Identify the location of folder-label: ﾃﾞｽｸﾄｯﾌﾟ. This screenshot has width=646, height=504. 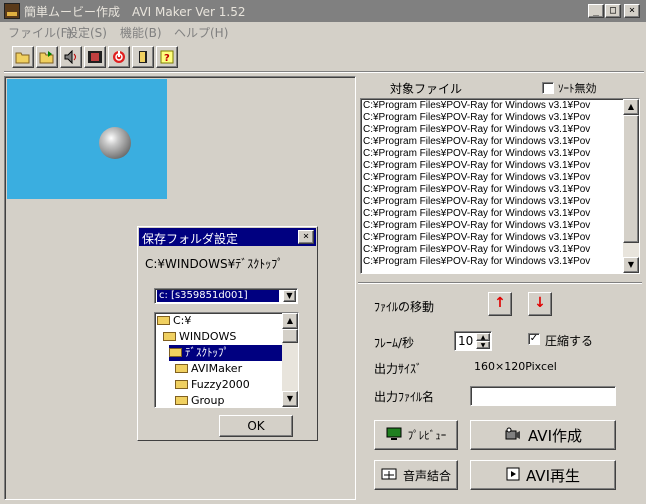
(207, 352).